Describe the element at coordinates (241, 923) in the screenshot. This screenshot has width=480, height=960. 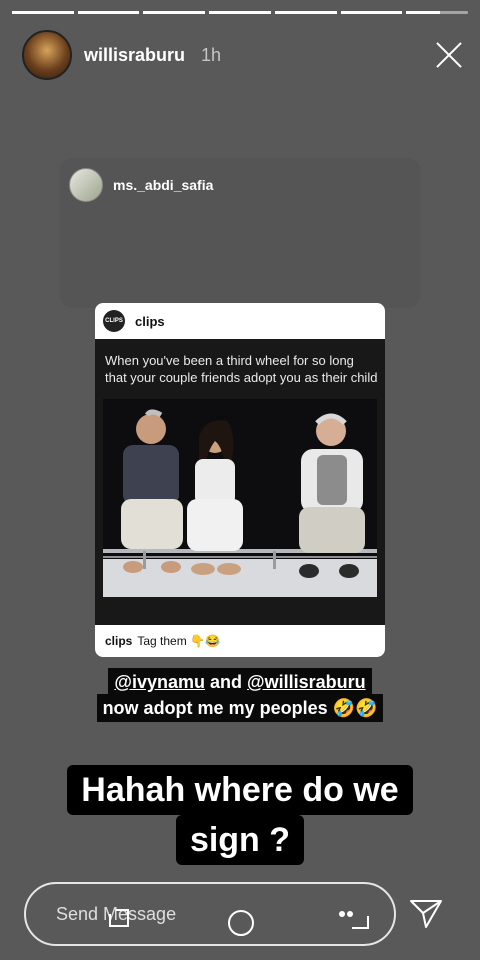
I see `home-nav-icon` at that location.